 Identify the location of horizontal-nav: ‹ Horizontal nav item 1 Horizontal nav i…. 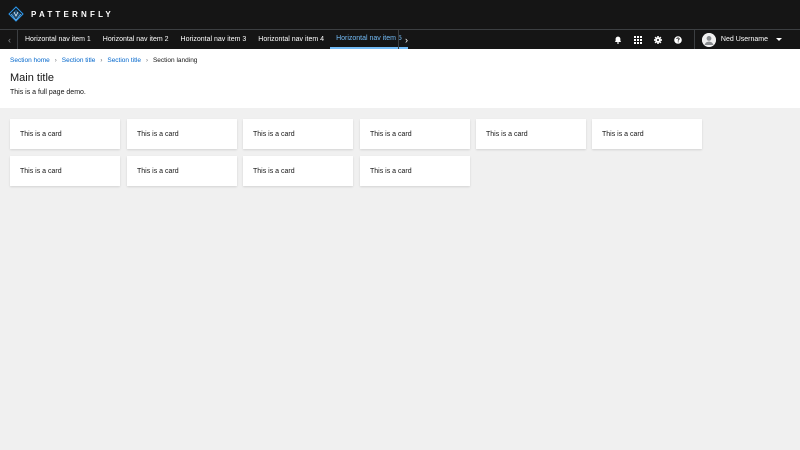
(400, 39).